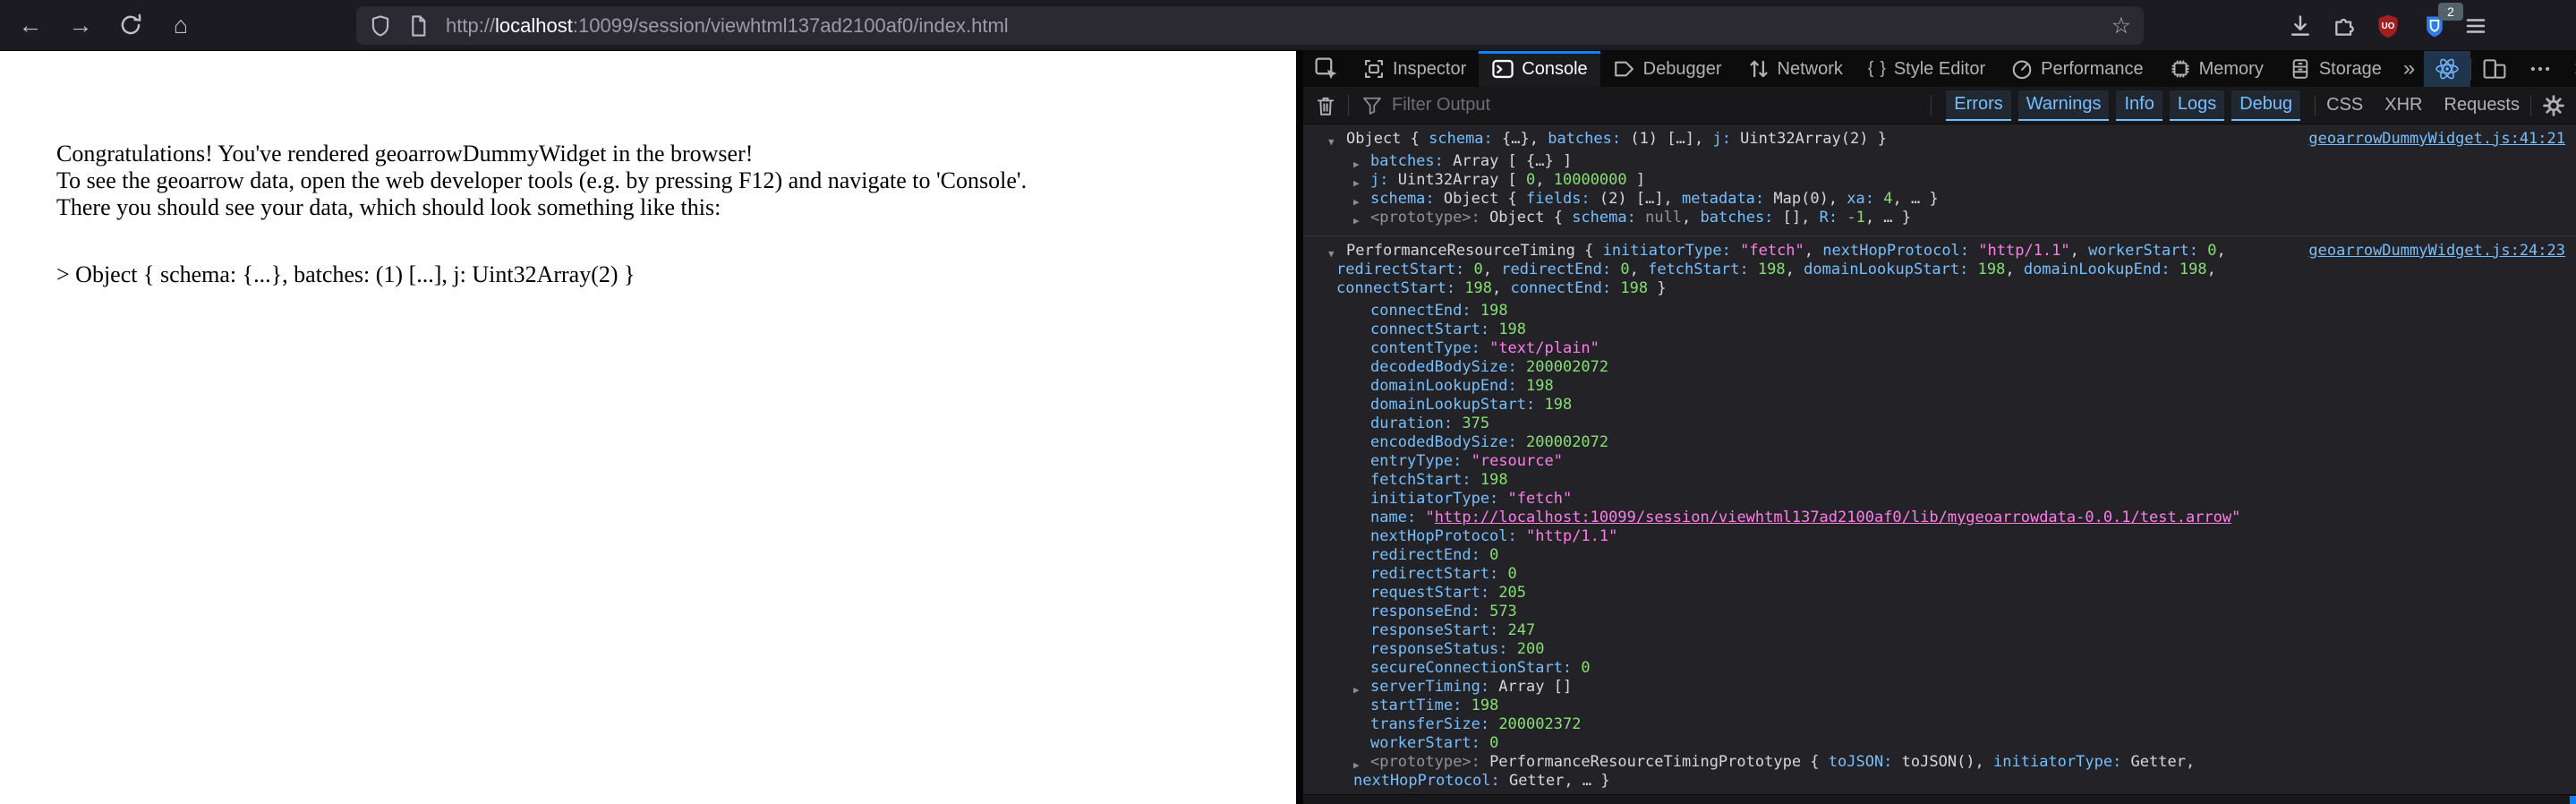 The image size is (2576, 804). I want to click on console-text: initiatorType:, so click(2057, 762).